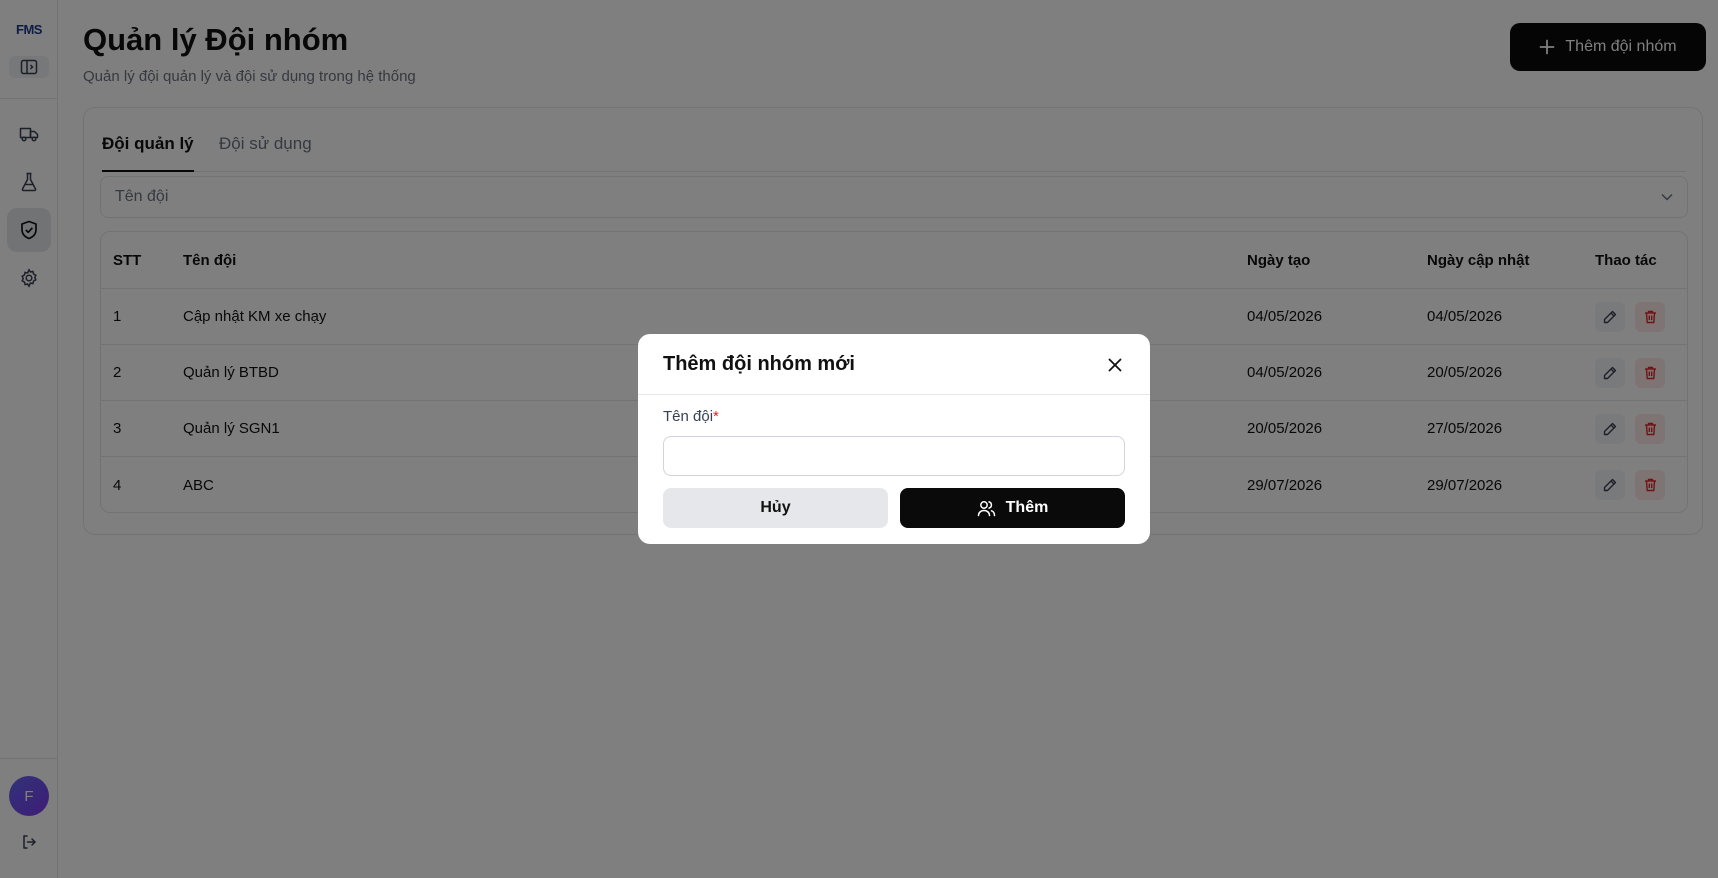 Image resolution: width=1718 pixels, height=878 pixels. What do you see at coordinates (986, 508) in the screenshot?
I see `users-icon` at bounding box center [986, 508].